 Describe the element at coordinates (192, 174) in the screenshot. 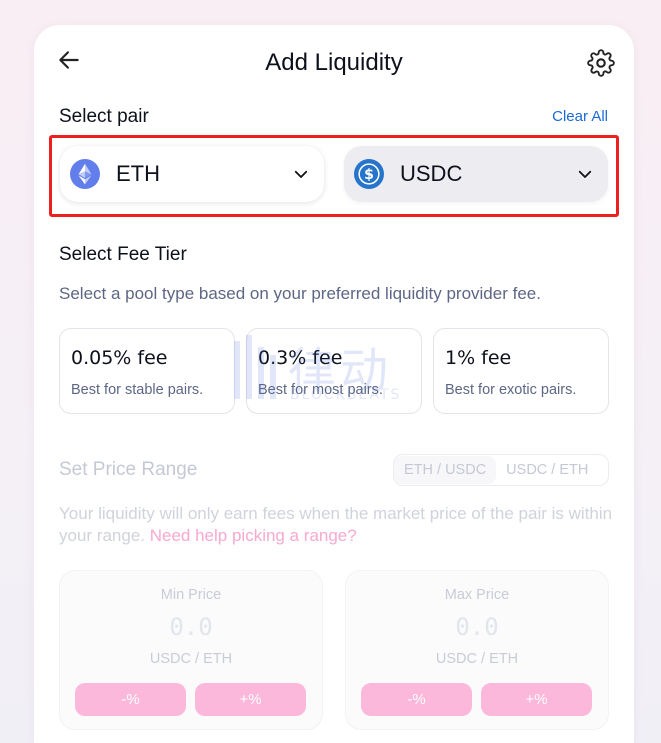

I see `token-a-selector: ETH` at that location.